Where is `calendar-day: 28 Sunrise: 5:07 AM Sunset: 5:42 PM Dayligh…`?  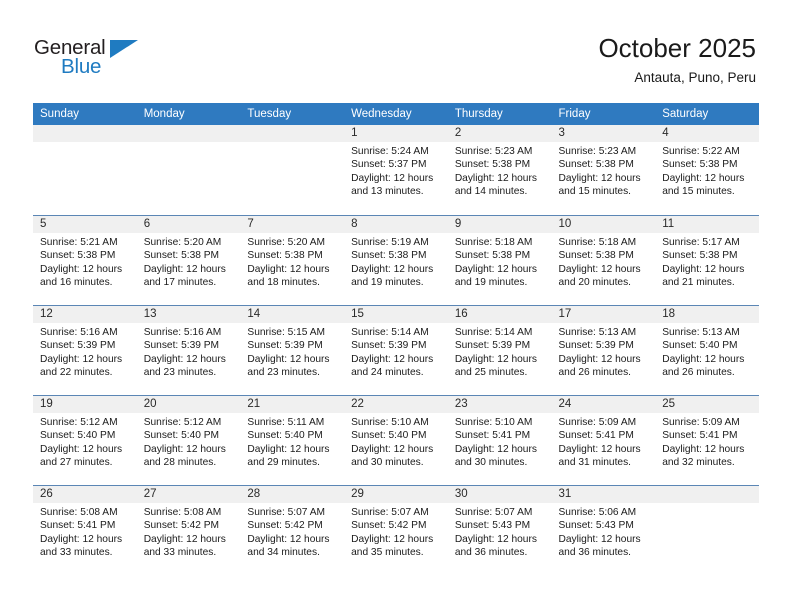 calendar-day: 28 Sunrise: 5:07 AM Sunset: 5:42 PM Dayligh… is located at coordinates (292, 530).